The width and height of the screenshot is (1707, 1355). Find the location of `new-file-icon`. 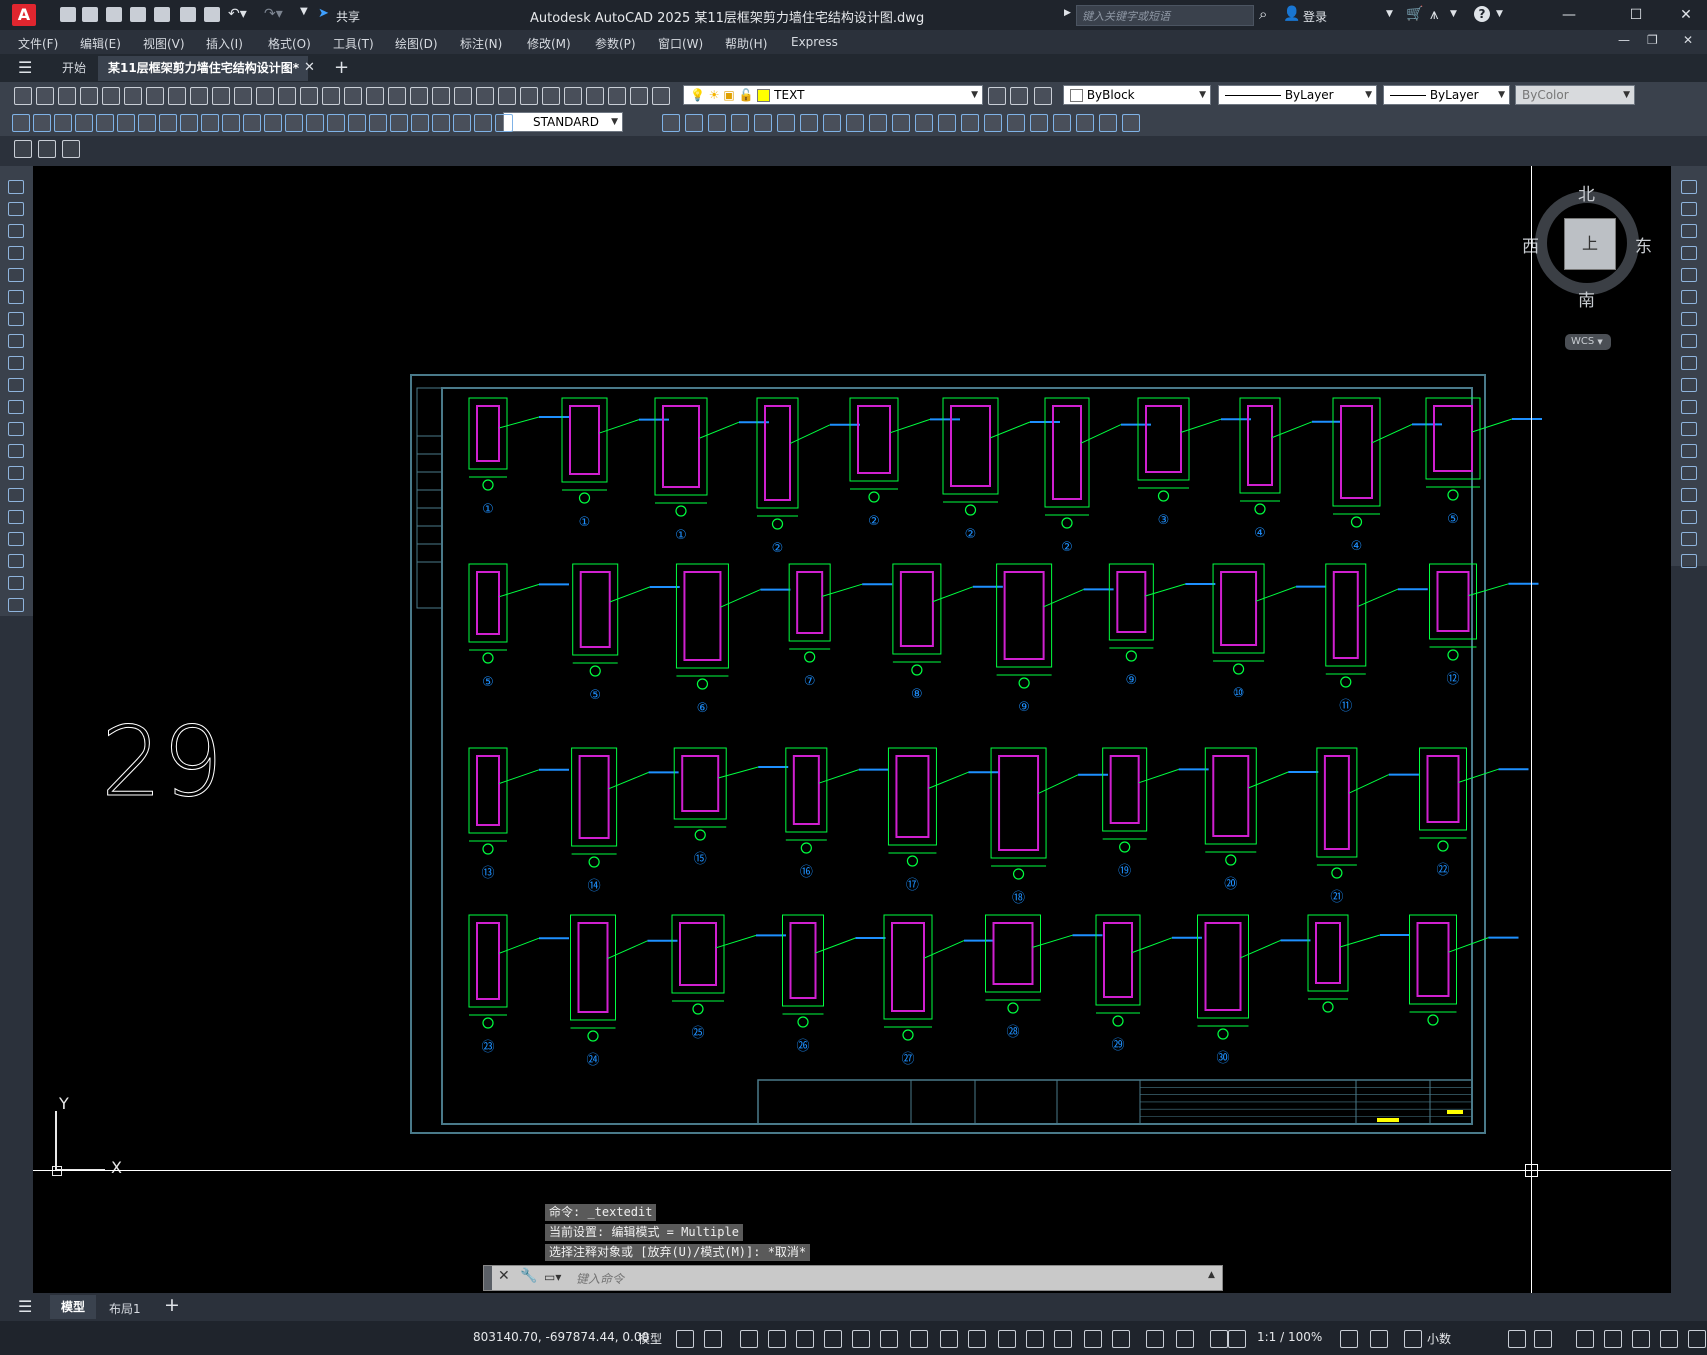

new-file-icon is located at coordinates (68, 14).